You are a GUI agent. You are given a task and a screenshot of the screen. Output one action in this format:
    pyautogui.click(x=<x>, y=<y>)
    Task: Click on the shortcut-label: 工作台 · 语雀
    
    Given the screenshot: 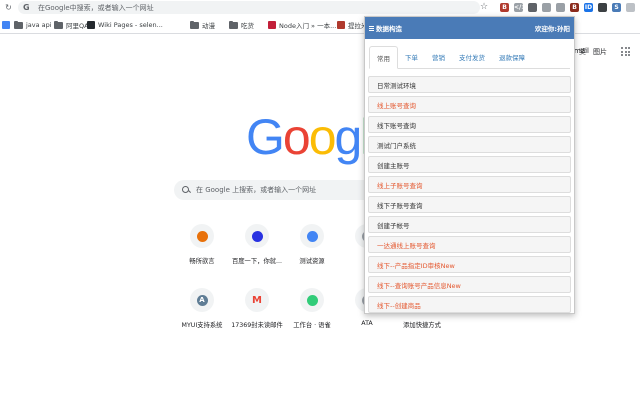 What is the action you would take?
    pyautogui.click(x=312, y=325)
    